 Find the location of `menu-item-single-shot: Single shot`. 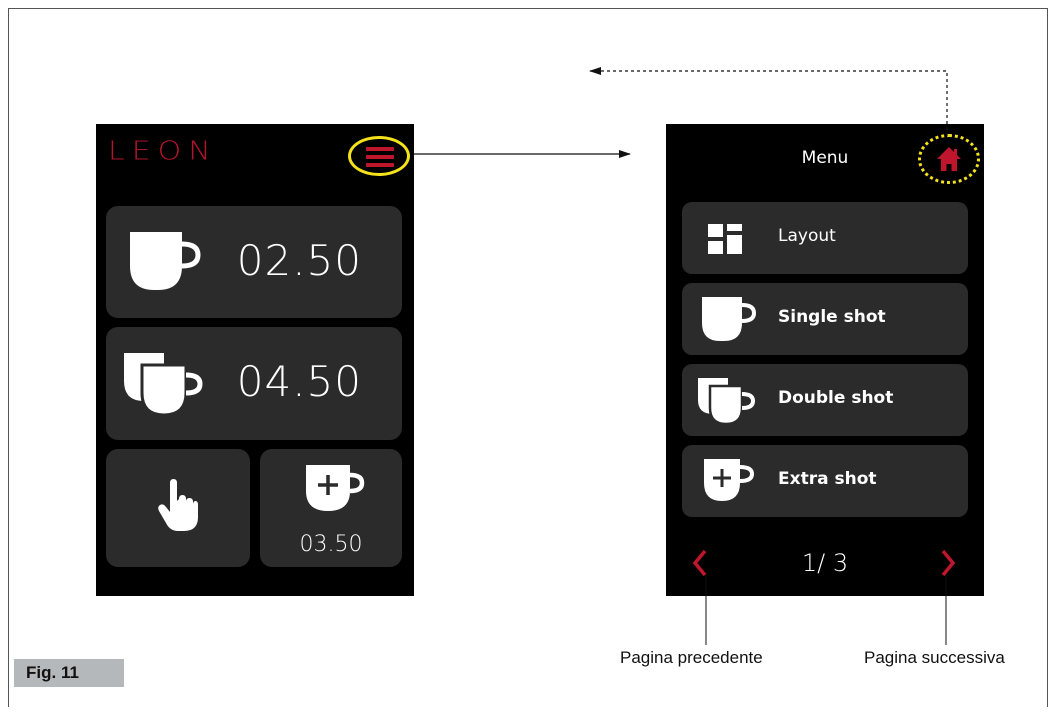

menu-item-single-shot: Single shot is located at coordinates (825, 319).